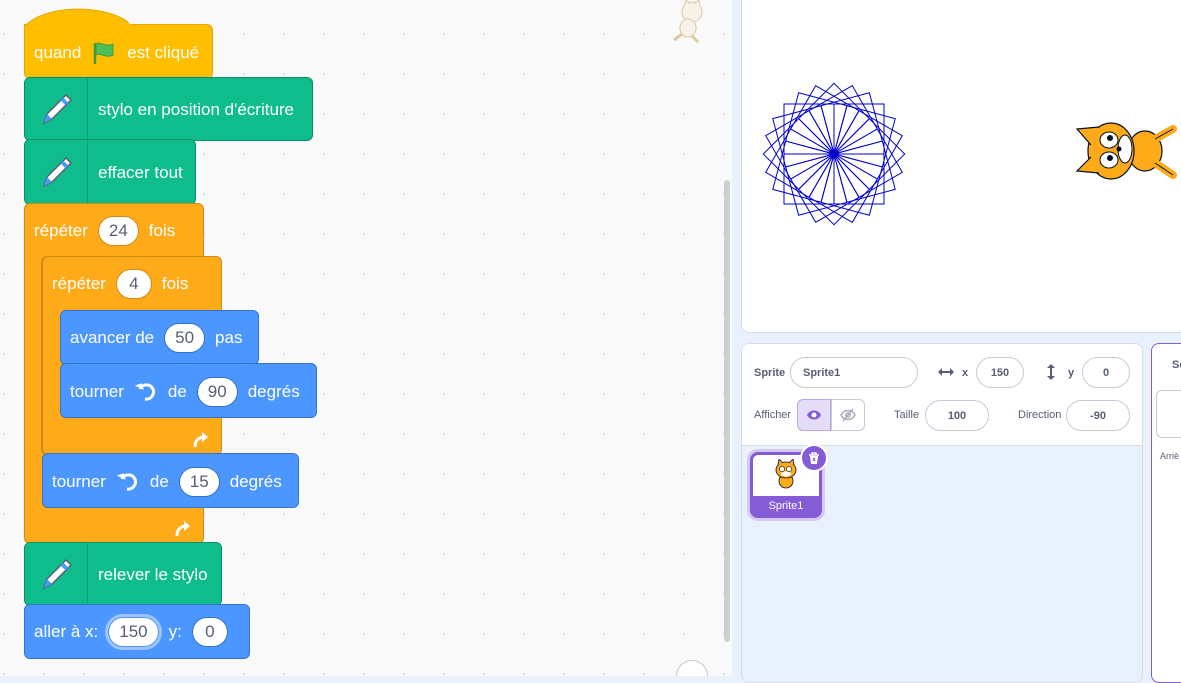 Image resolution: width=1181 pixels, height=683 pixels. I want to click on visibility-toggle, so click(831, 415).